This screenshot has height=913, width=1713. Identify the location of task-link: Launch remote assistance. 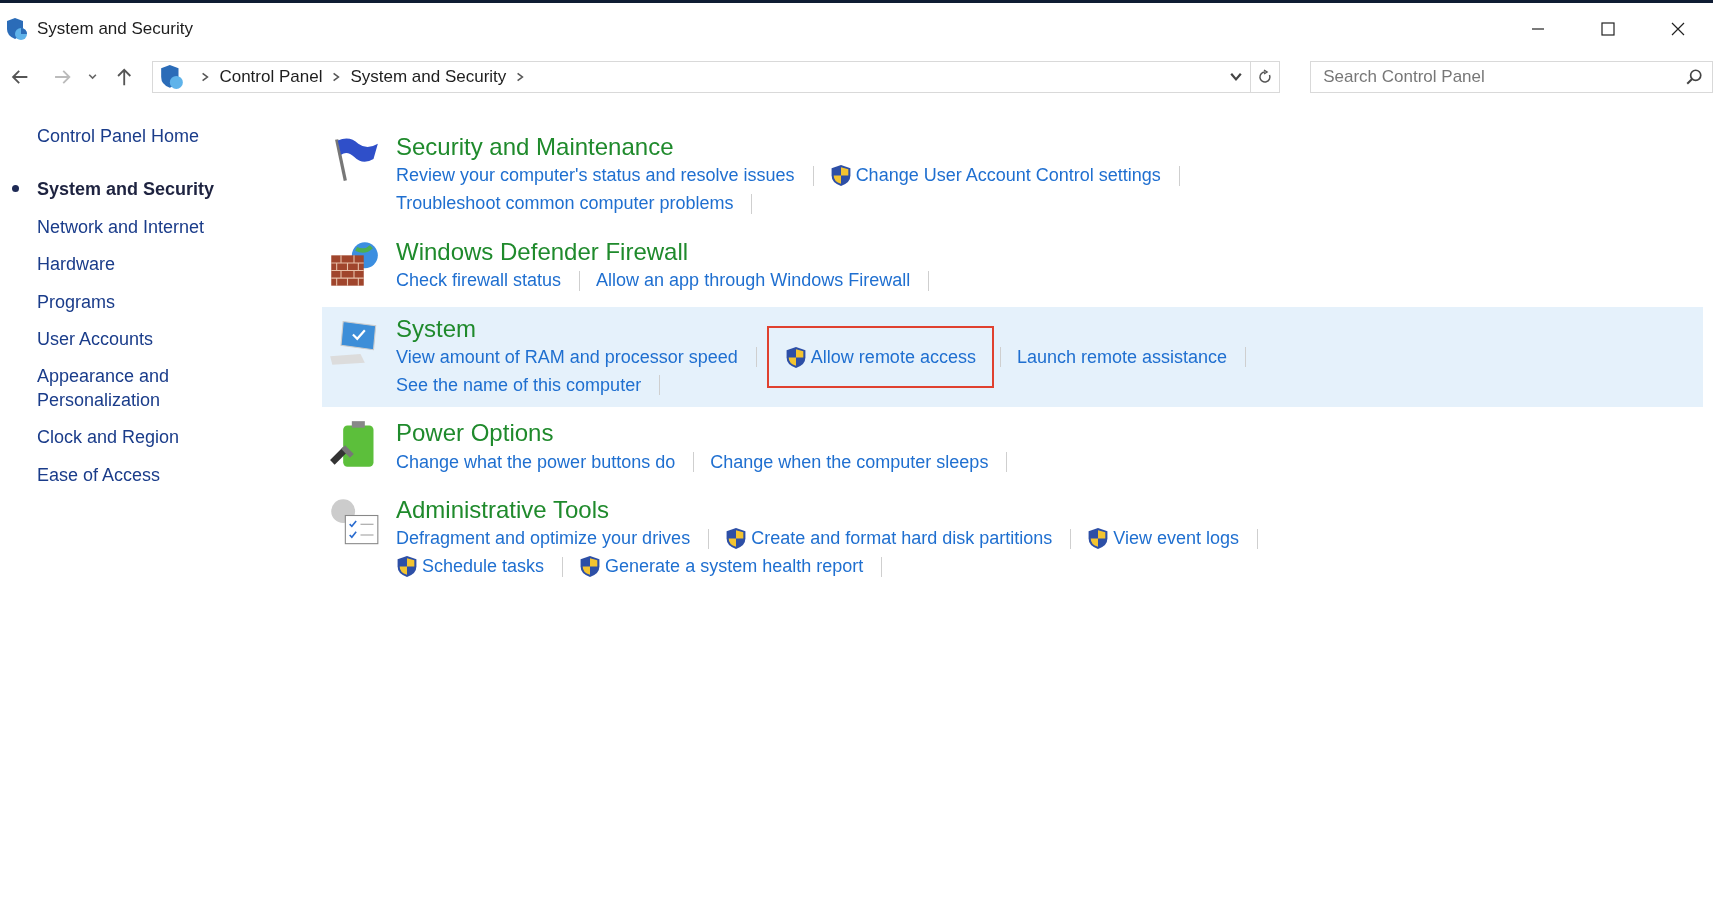
(1122, 357).